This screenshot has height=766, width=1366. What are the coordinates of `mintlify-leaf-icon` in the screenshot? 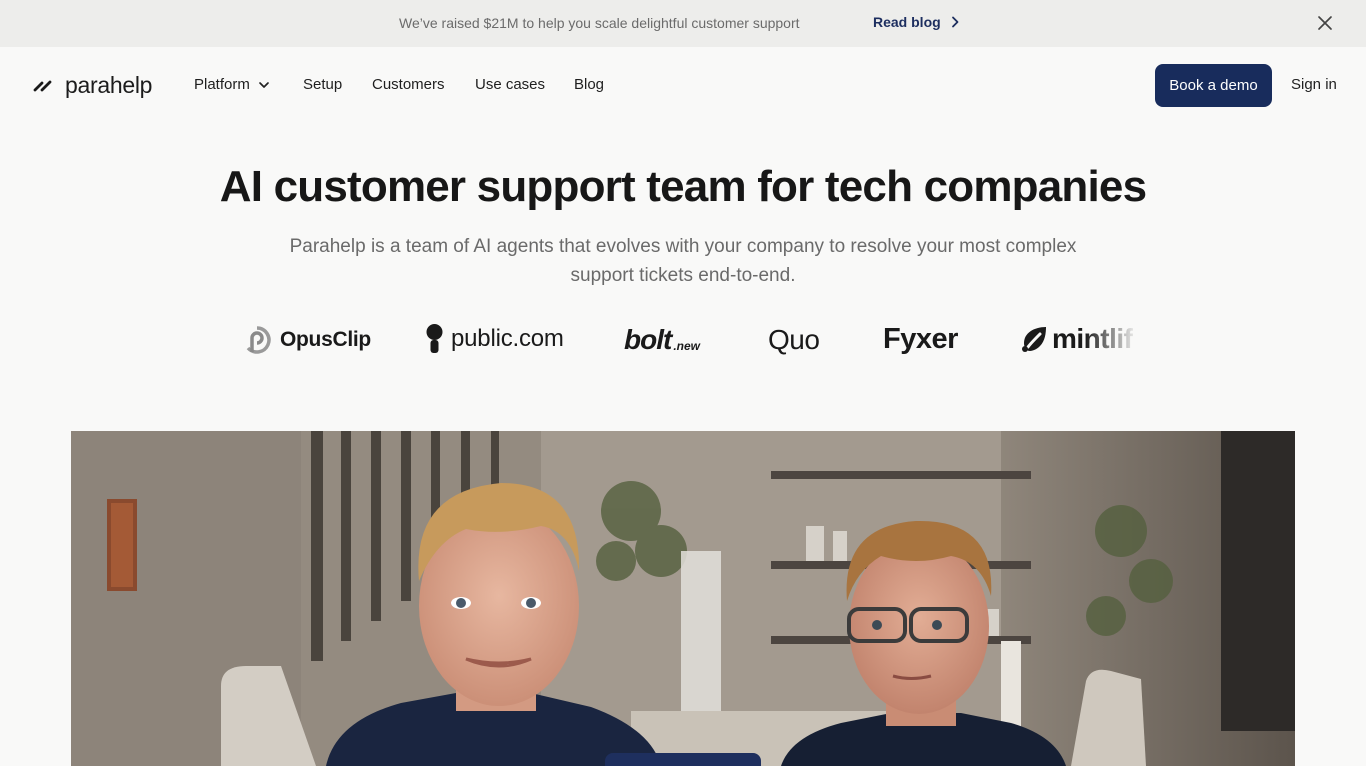 It's located at (1034, 339).